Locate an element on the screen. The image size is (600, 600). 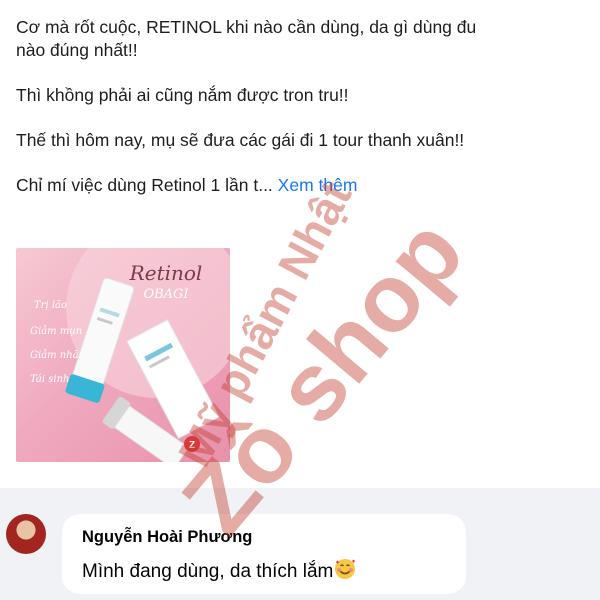
avatar is located at coordinates (26, 534).